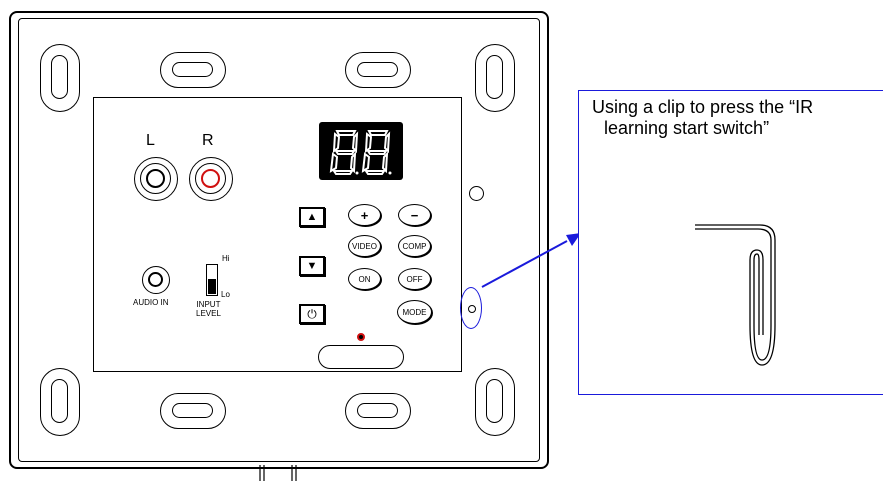  What do you see at coordinates (687, 128) in the screenshot?
I see `callout-text-line-2: learning start switch”` at bounding box center [687, 128].